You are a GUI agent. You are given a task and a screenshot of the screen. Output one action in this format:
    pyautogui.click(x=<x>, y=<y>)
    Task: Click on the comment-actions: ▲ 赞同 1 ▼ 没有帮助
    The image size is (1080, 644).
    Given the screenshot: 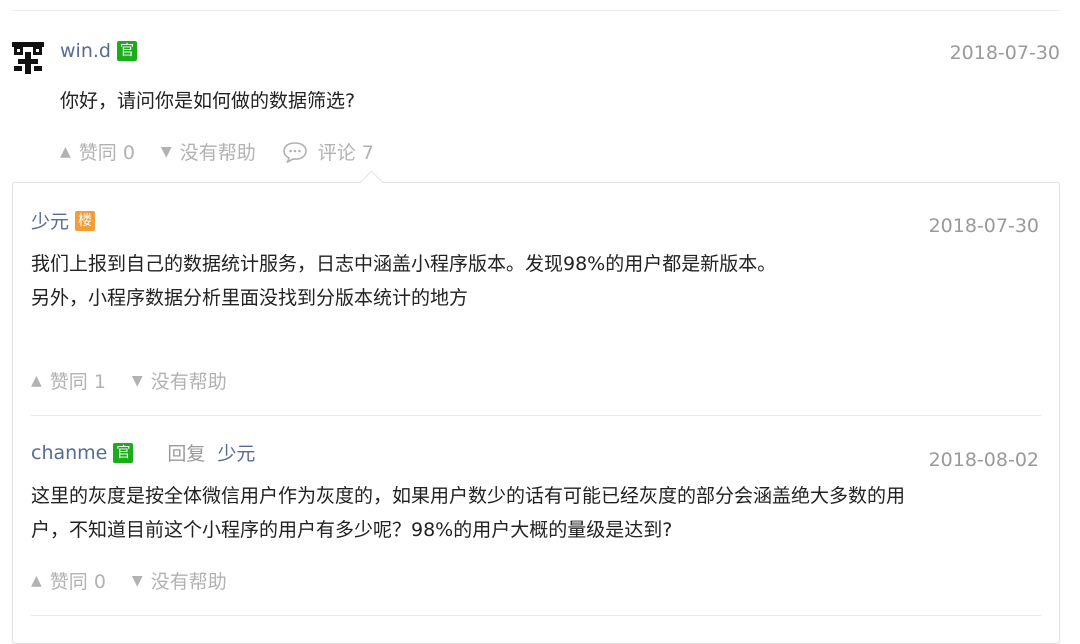 What is the action you would take?
    pyautogui.click(x=142, y=380)
    